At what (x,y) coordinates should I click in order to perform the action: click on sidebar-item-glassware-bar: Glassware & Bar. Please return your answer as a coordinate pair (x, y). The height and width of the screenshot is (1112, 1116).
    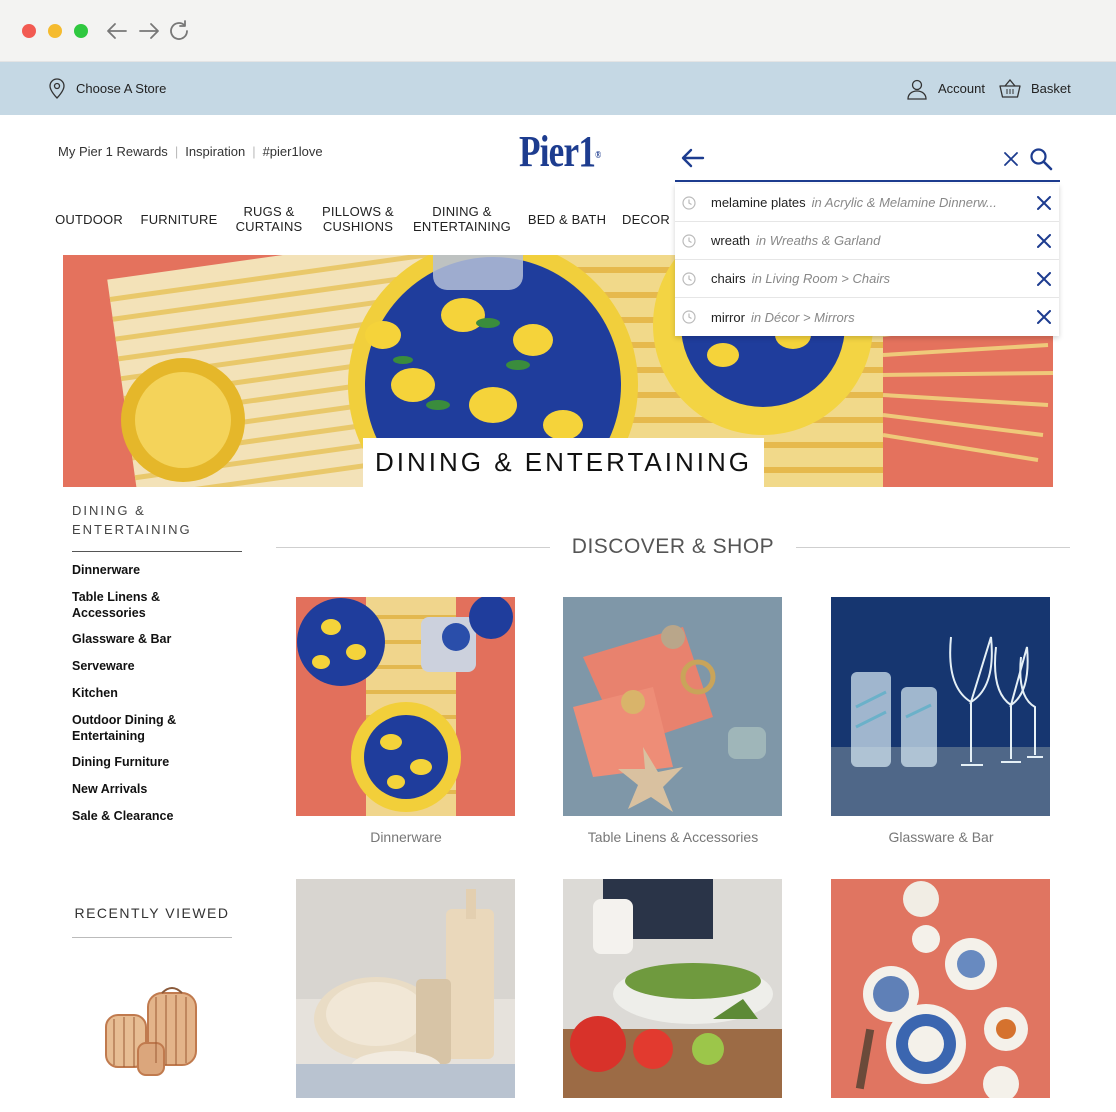
    Looking at the image, I should click on (152, 639).